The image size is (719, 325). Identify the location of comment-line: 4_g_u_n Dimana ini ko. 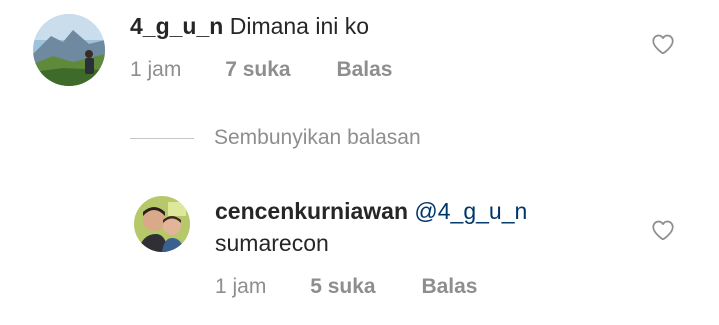
(249, 26).